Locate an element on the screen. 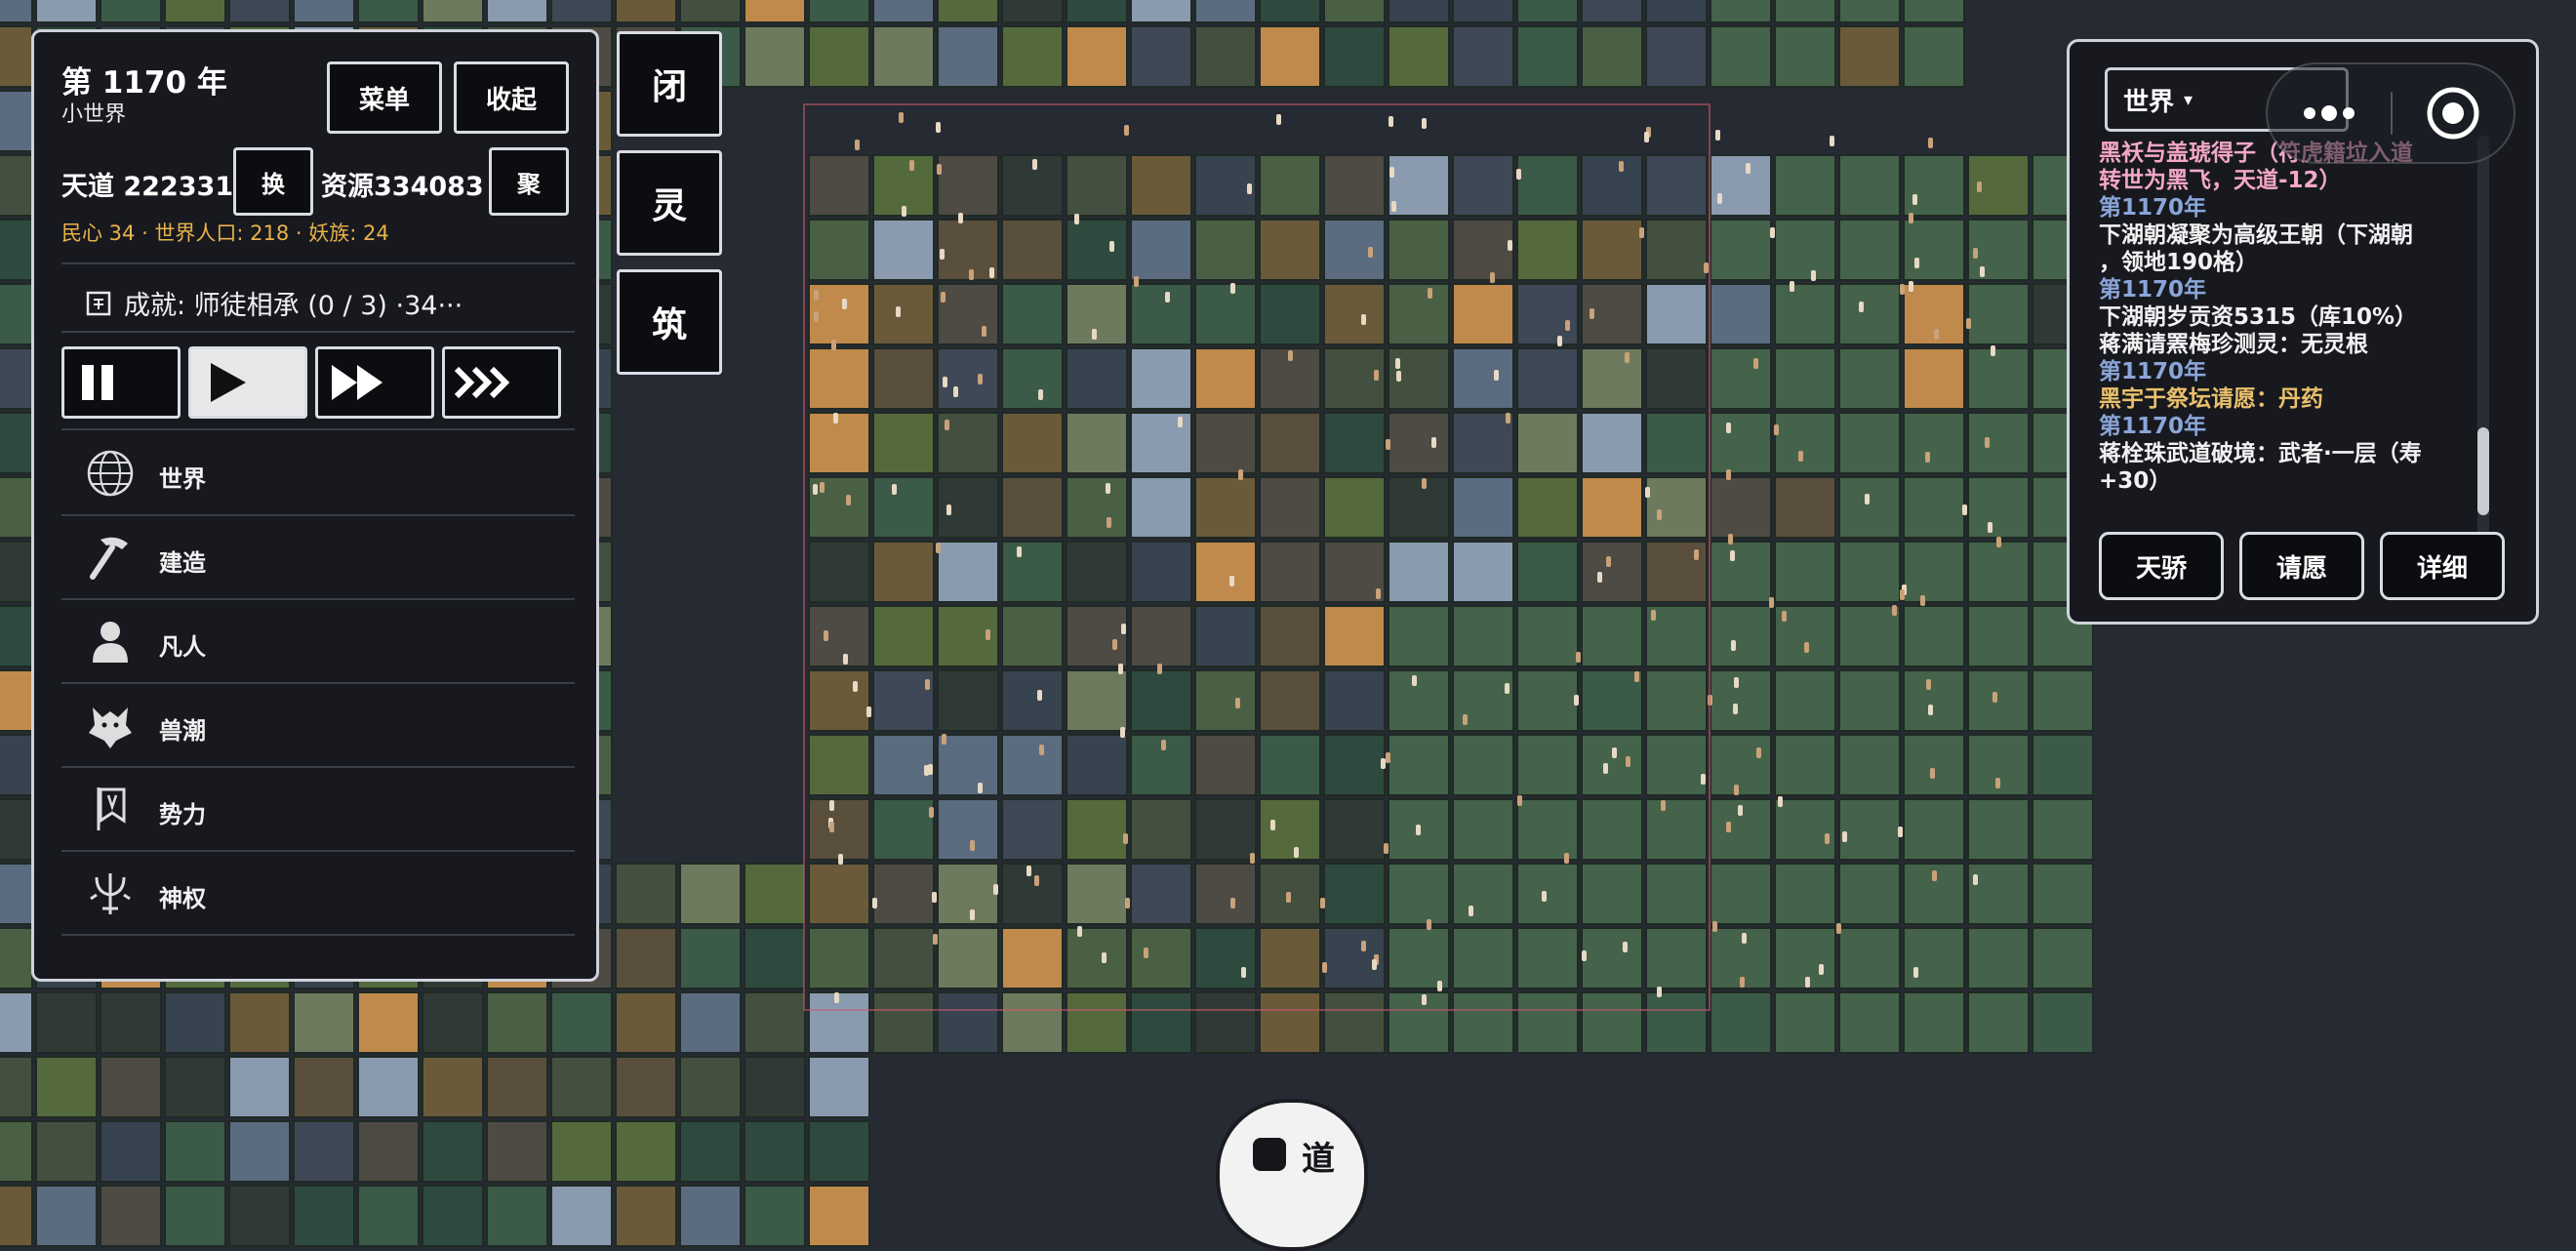 This screenshot has height=1251, width=2576. collapse-button: 收起 is located at coordinates (511, 97).